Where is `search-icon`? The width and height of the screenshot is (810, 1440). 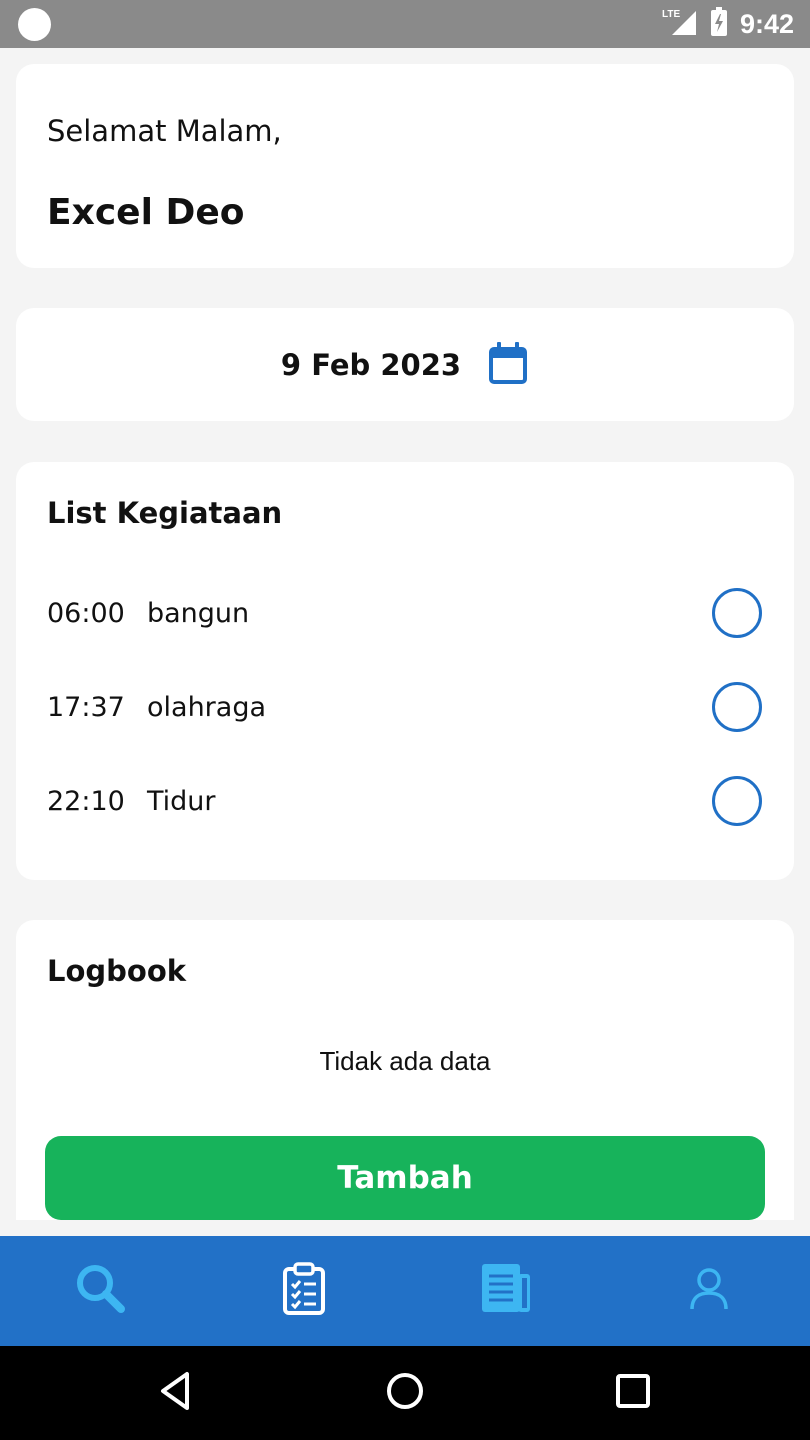 search-icon is located at coordinates (101, 1291).